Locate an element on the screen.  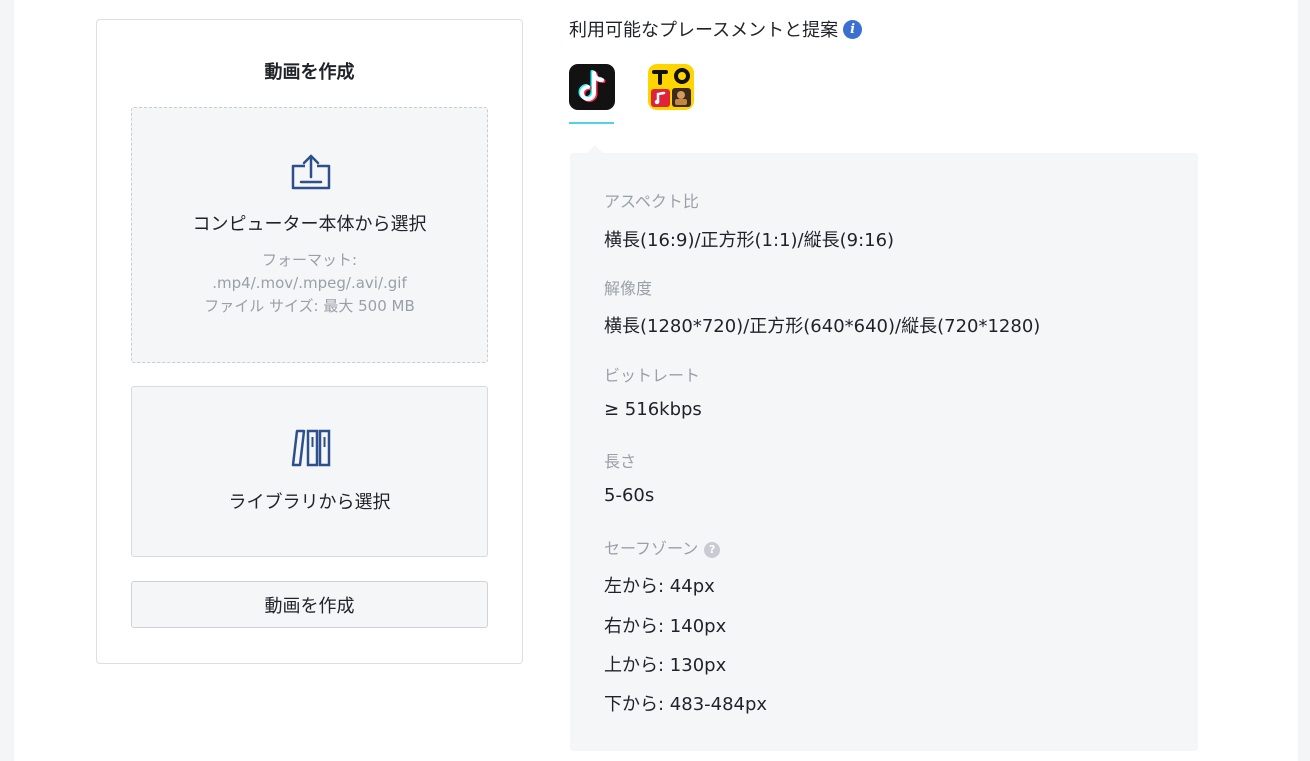
duration-value: 5-60s is located at coordinates (629, 495).